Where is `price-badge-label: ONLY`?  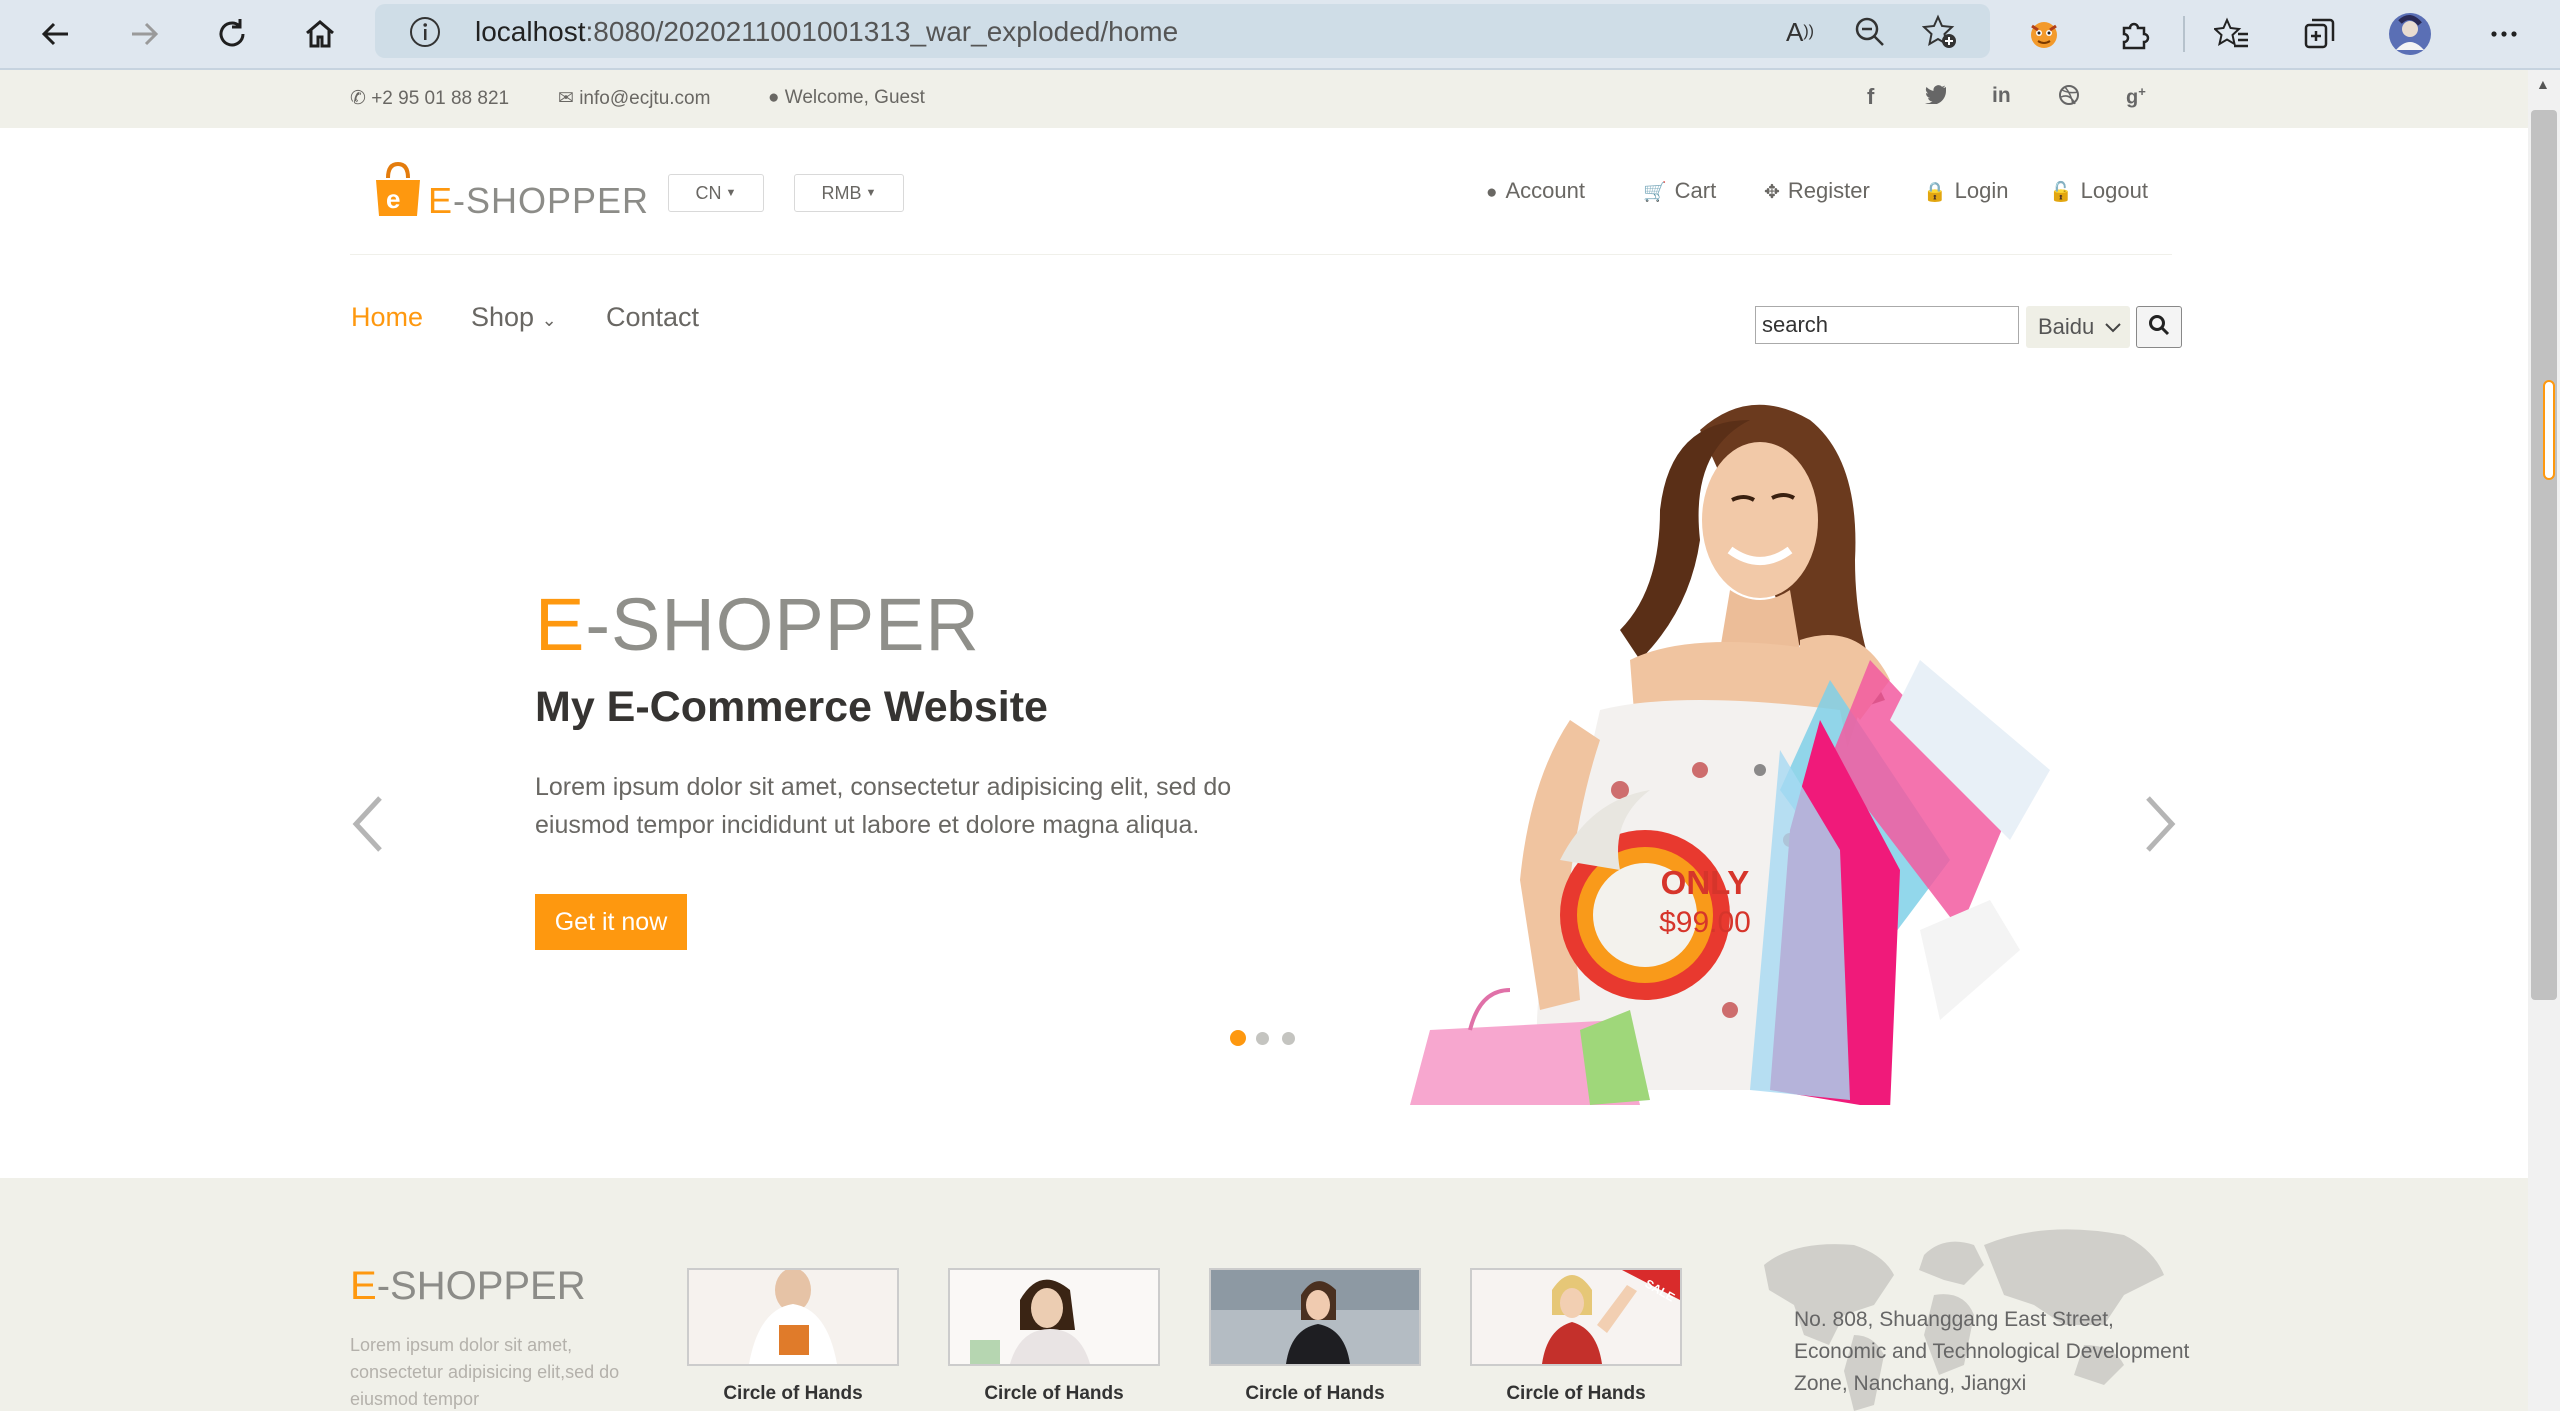 price-badge-label: ONLY is located at coordinates (1705, 882).